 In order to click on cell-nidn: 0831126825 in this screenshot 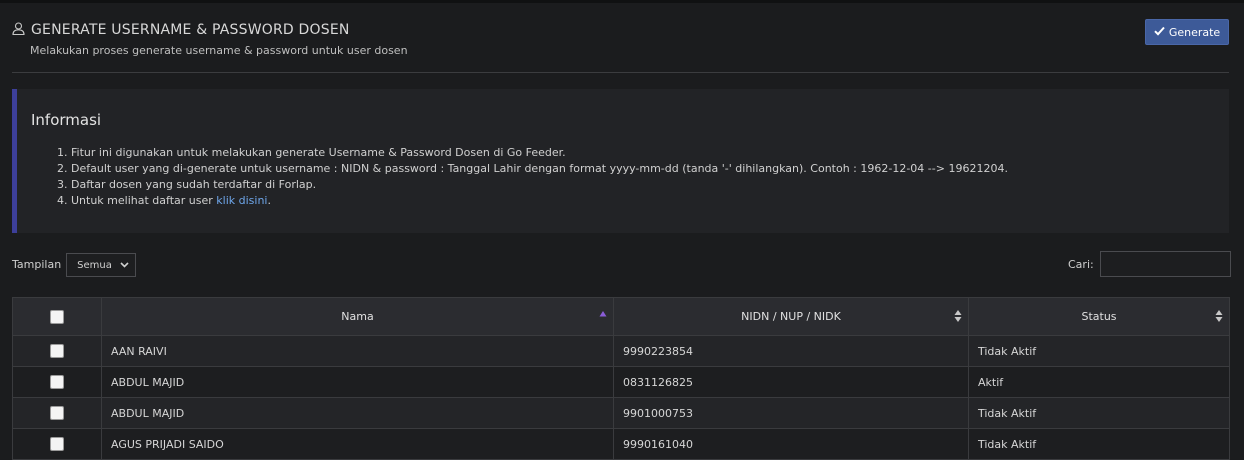, I will do `click(791, 382)`.